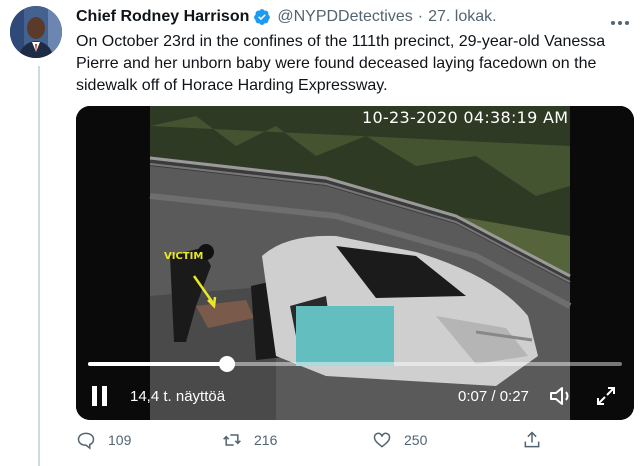 The image size is (640, 466). Describe the element at coordinates (416, 440) in the screenshot. I see `like-count: 250` at that location.